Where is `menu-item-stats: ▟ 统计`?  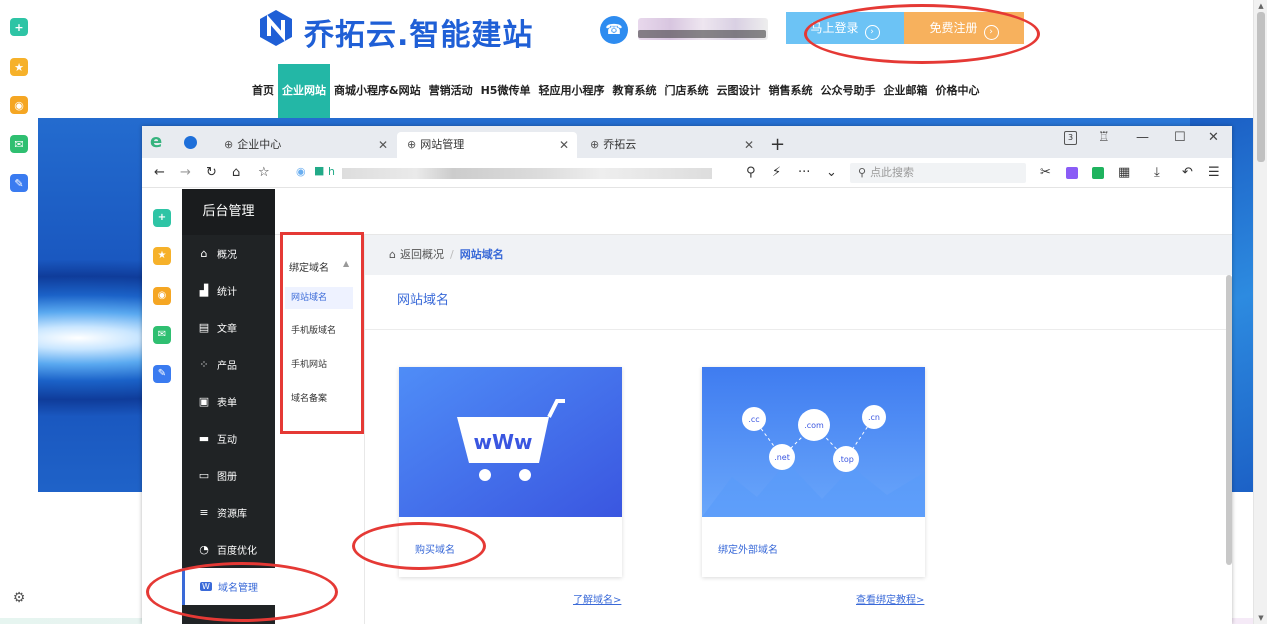
menu-item-stats: ▟ 统计 is located at coordinates (228, 290).